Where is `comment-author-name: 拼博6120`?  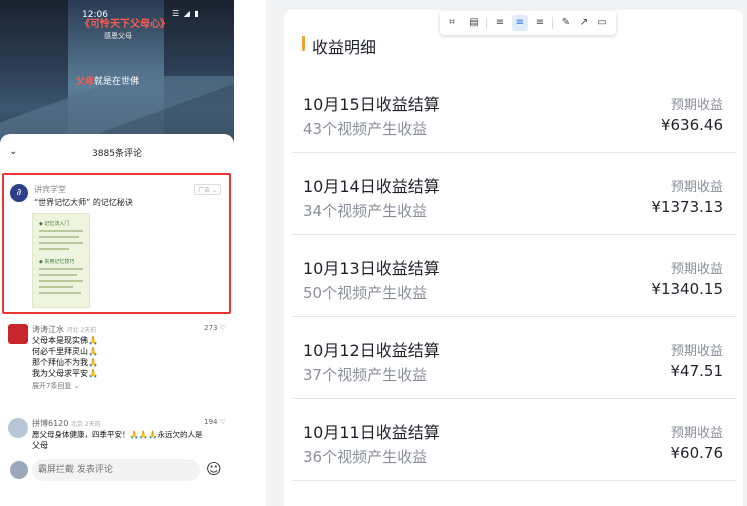
comment-author-name: 拼博6120 is located at coordinates (50, 423).